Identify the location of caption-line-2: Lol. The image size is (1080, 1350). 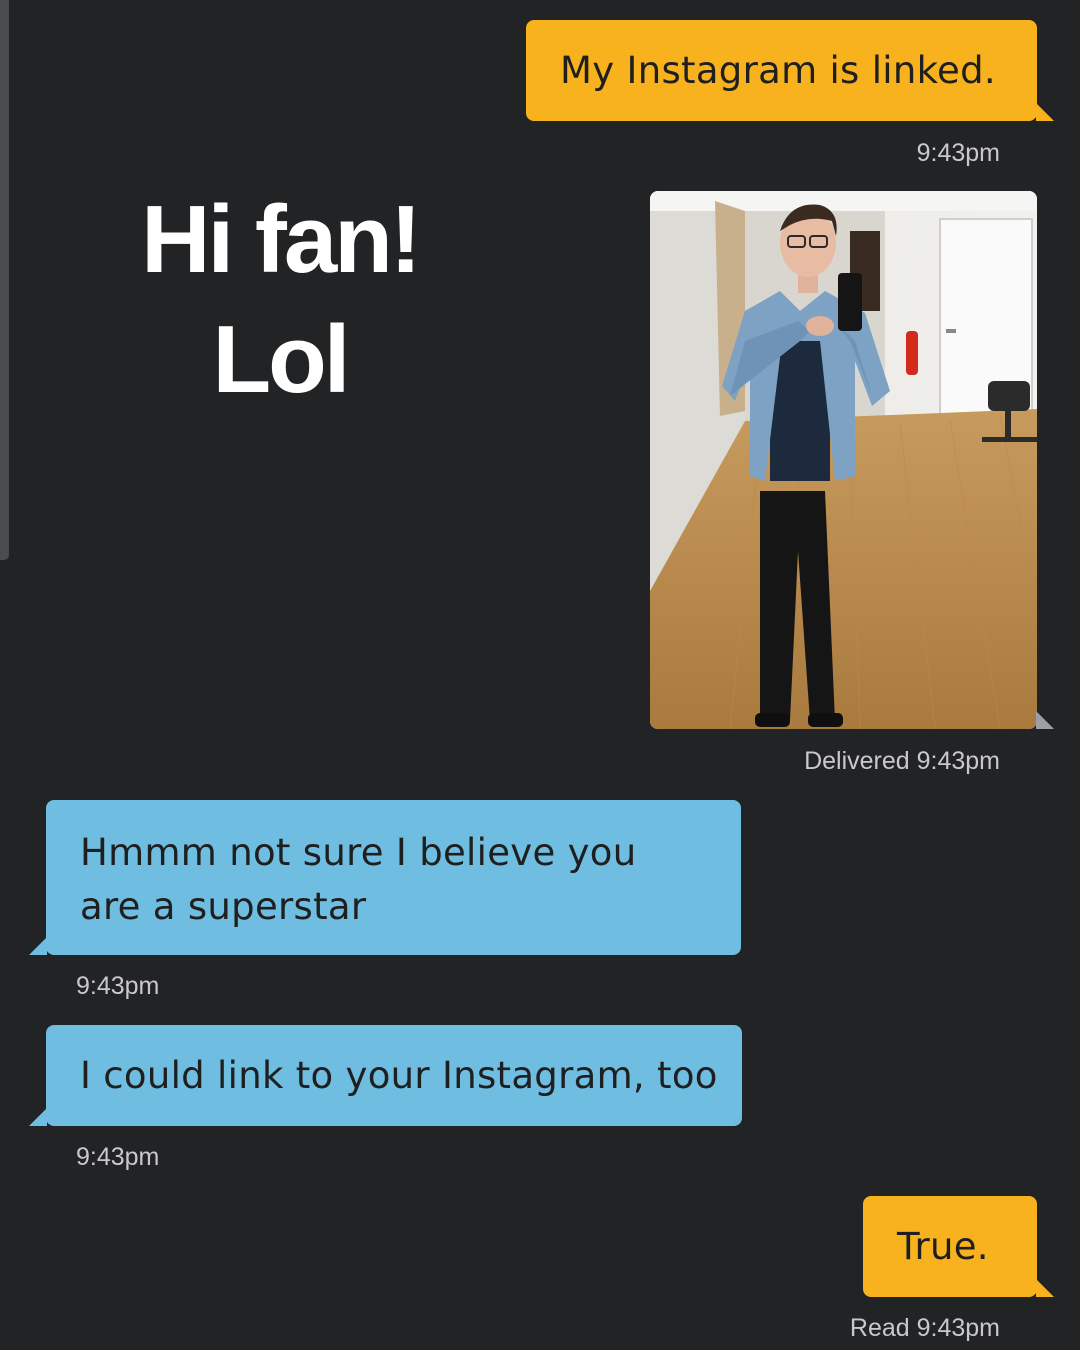
(281, 359).